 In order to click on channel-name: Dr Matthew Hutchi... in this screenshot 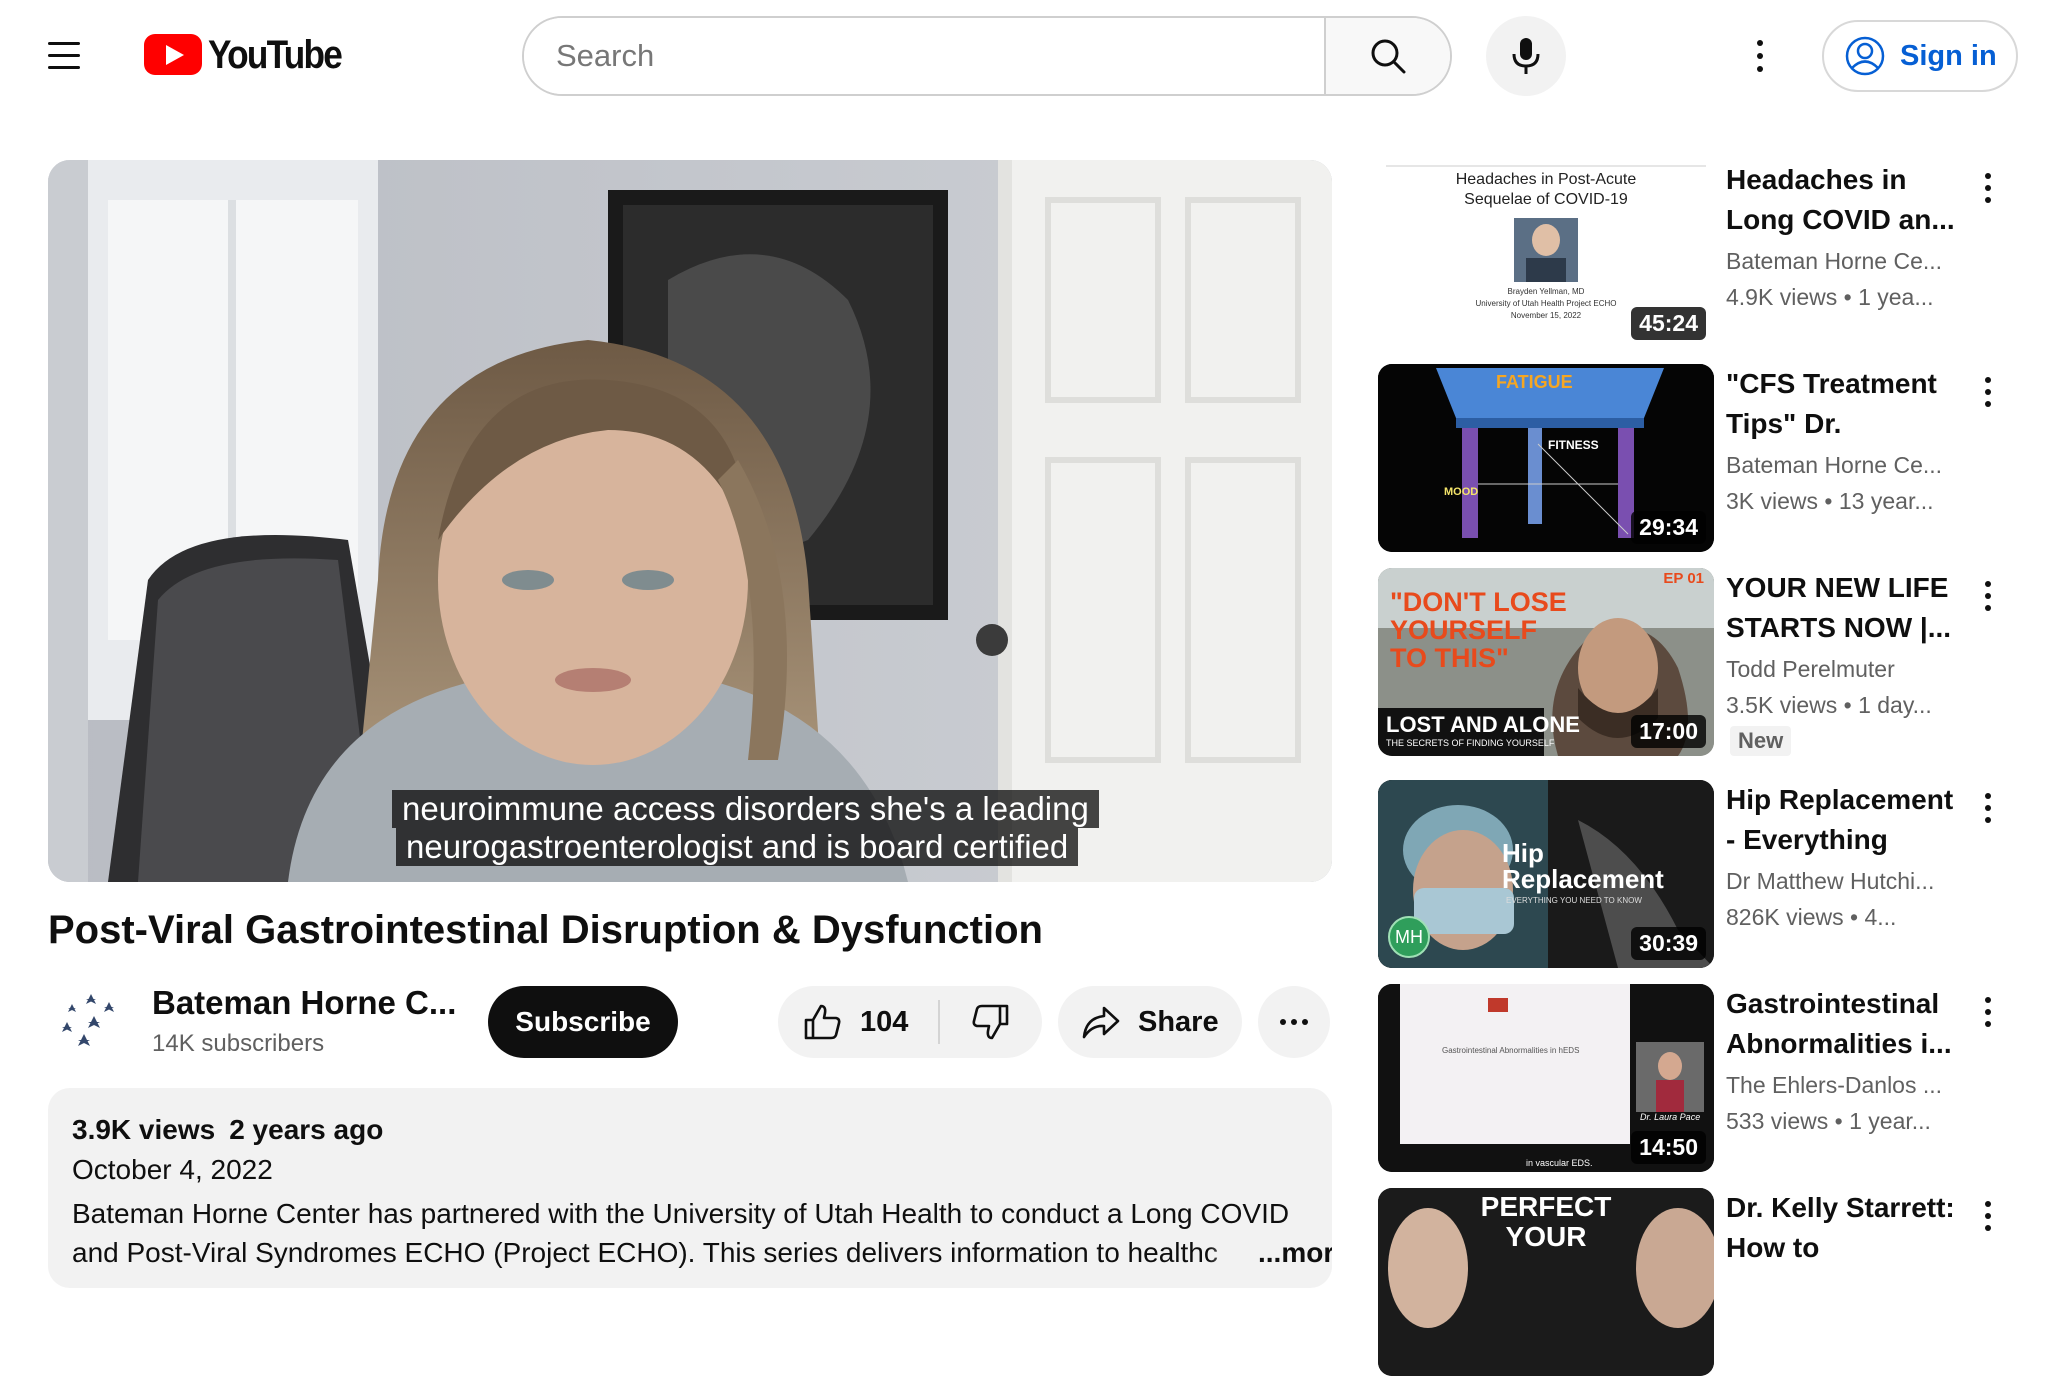, I will do `click(1841, 881)`.